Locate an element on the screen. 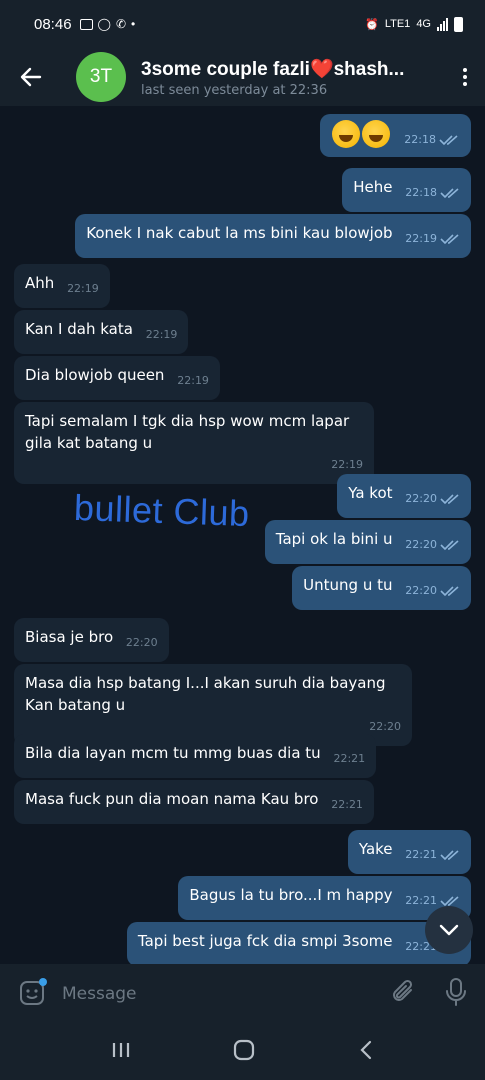 The width and height of the screenshot is (485, 1080). message-bubble-3: Ahh 22:19 is located at coordinates (62, 286).